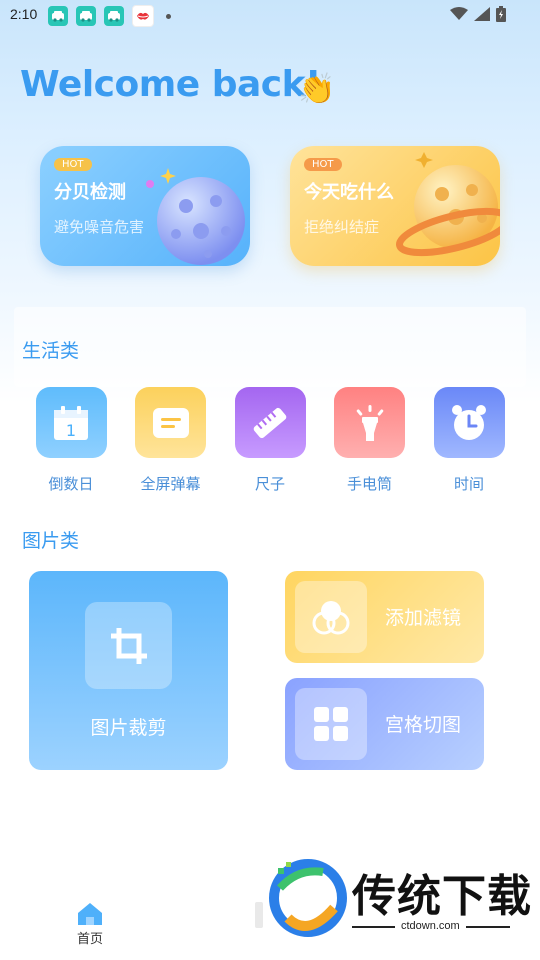 This screenshot has height=960, width=540. Describe the element at coordinates (384, 617) in the screenshot. I see `add-filter-card: 添加滤镜` at that location.